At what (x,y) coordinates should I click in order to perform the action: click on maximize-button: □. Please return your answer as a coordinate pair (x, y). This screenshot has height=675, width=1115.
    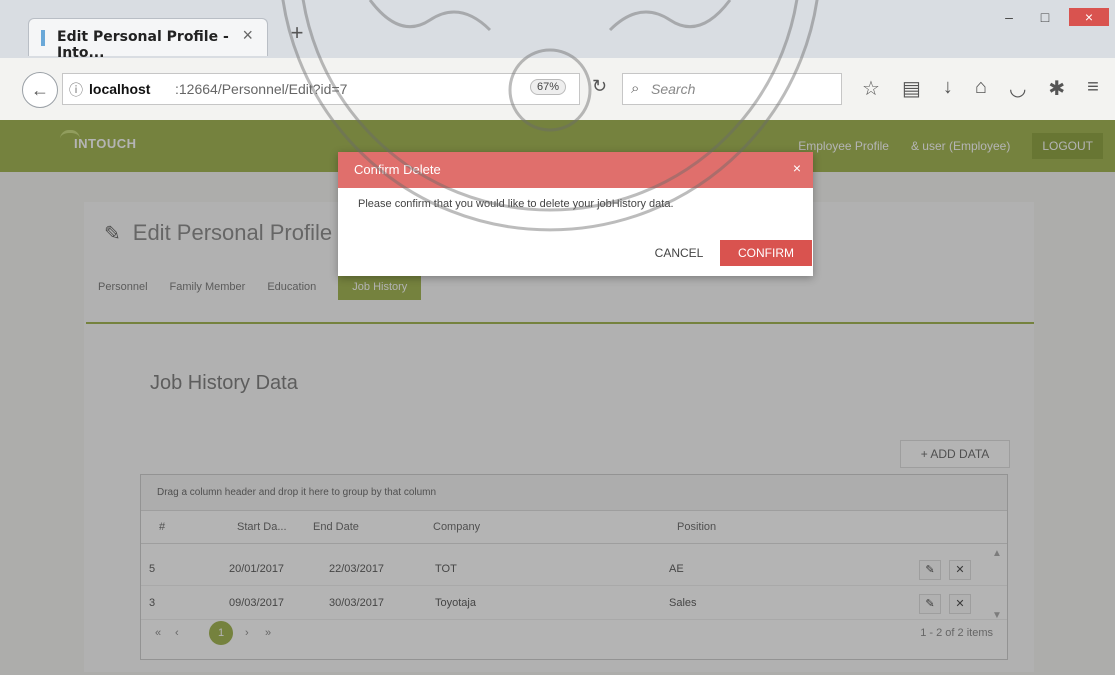
    Looking at the image, I should click on (1045, 17).